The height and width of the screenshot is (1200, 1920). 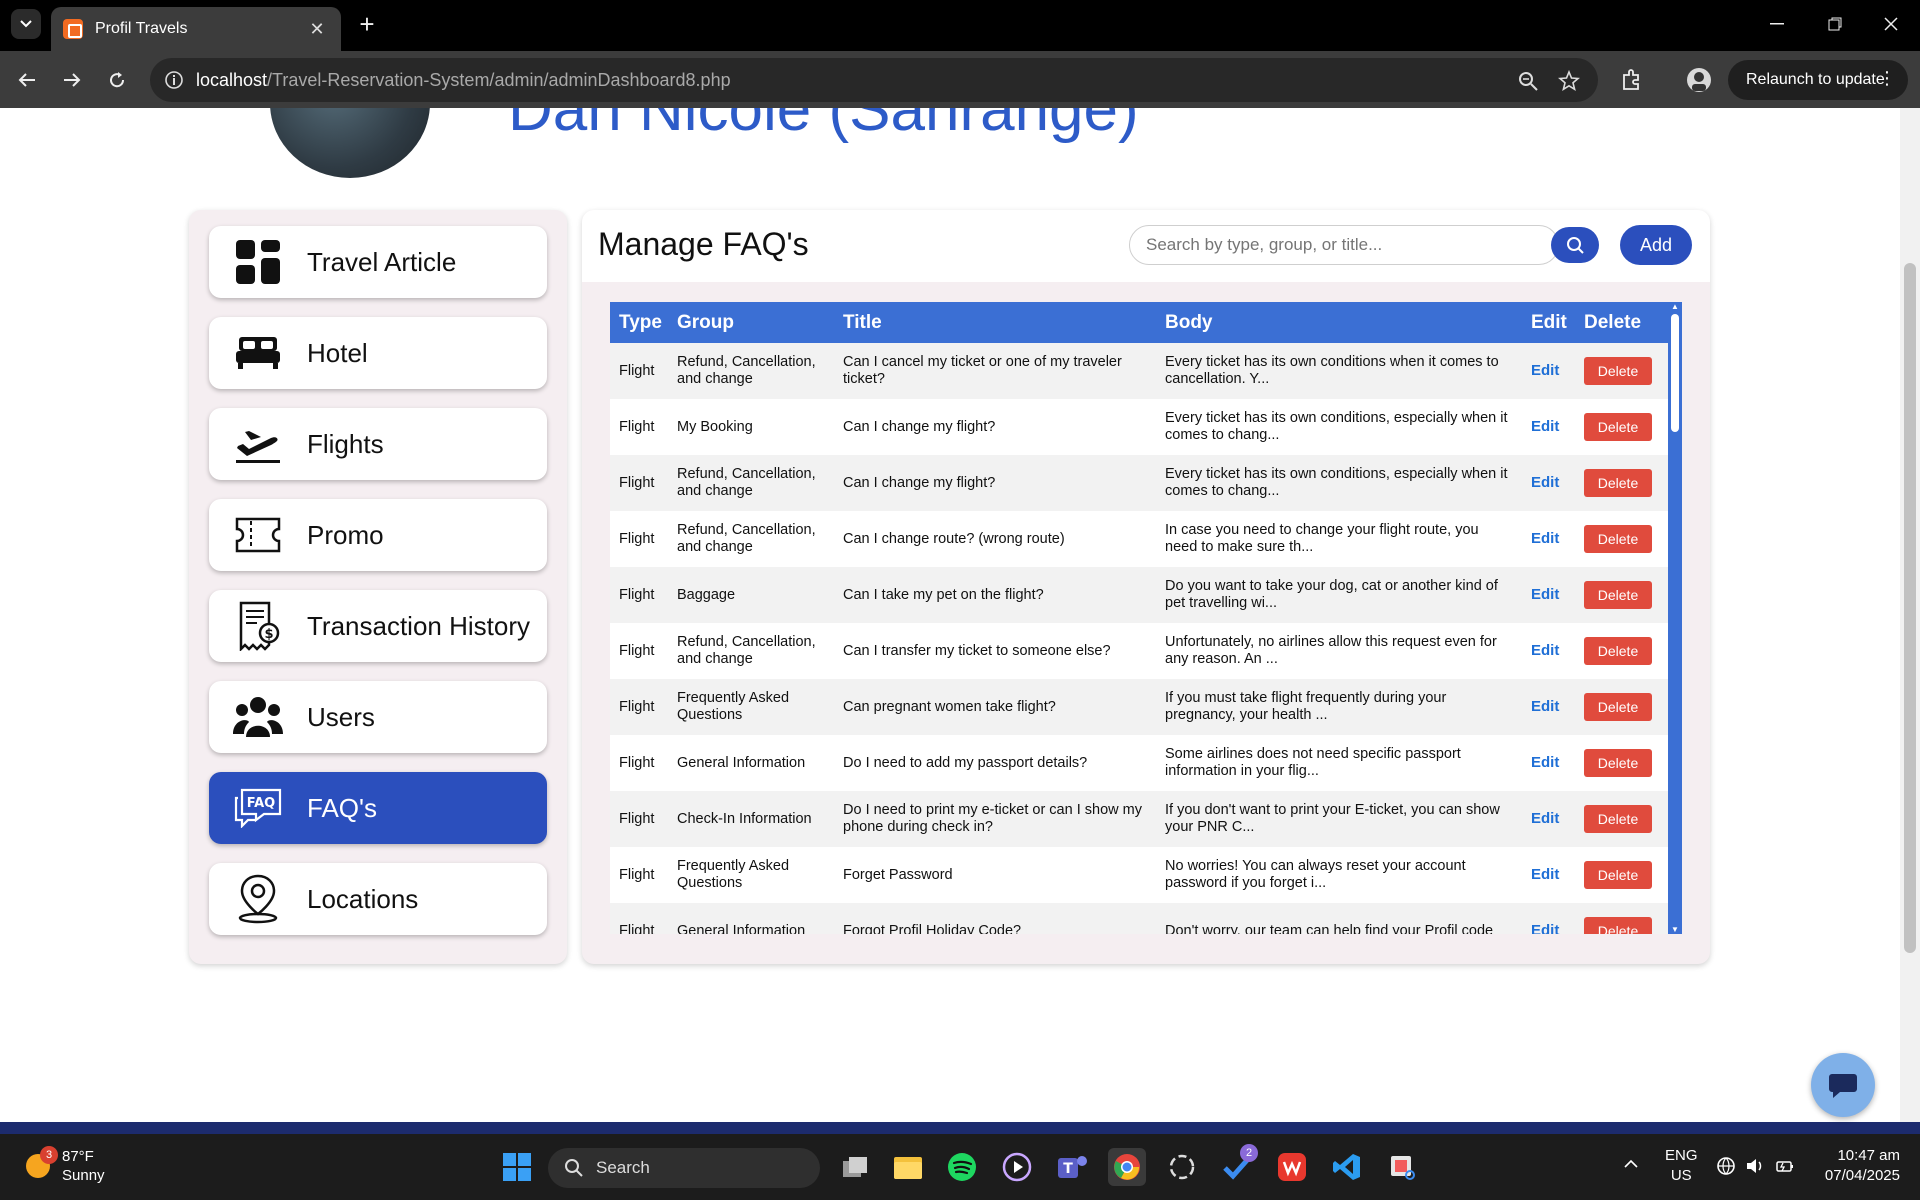 I want to click on todo-icon: 2, so click(x=1238, y=1165).